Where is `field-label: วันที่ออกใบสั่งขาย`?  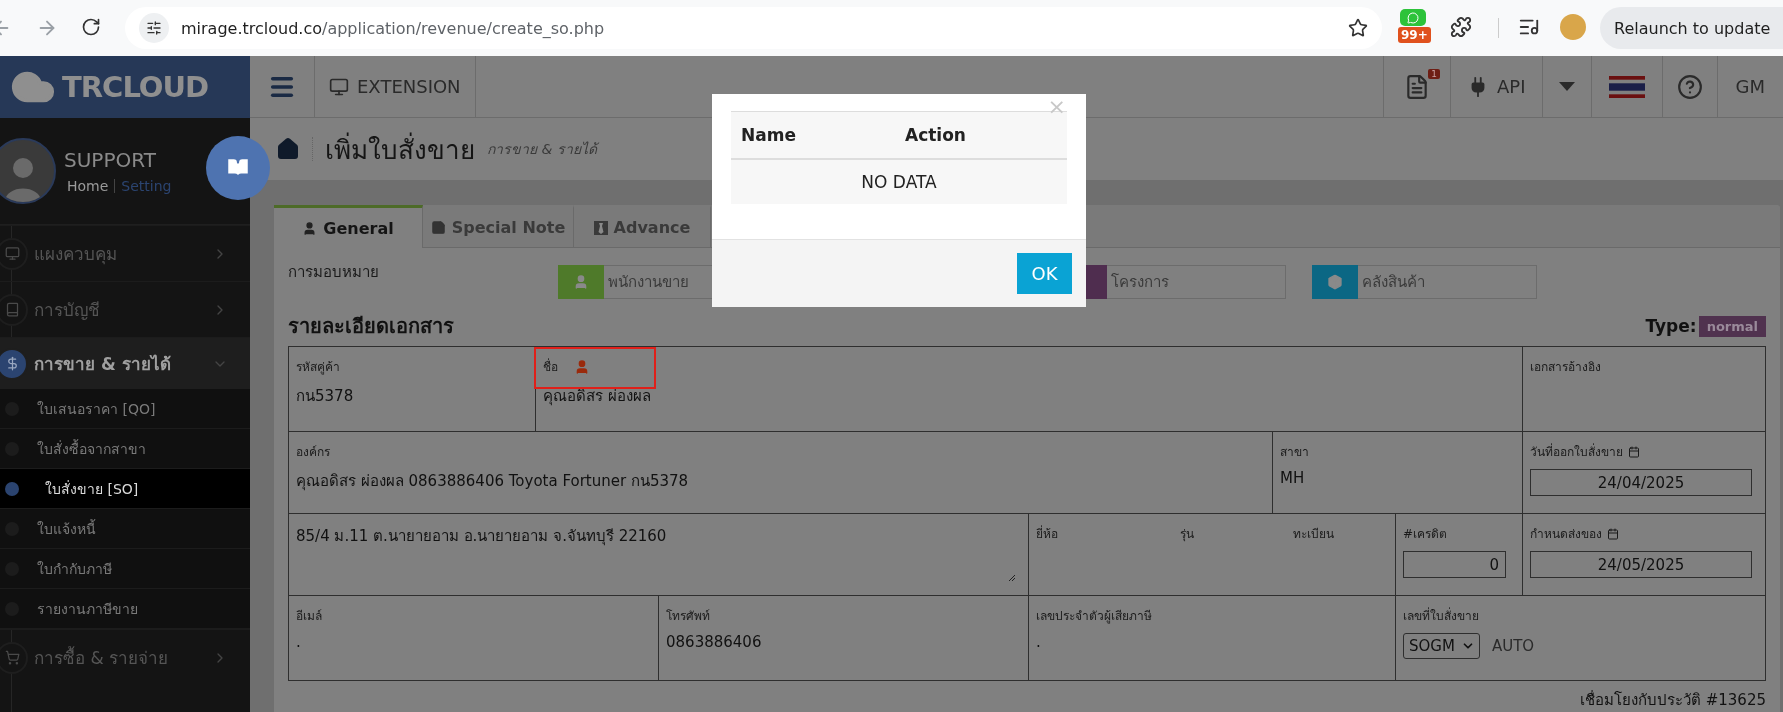 field-label: วันที่ออกใบสั่งขาย is located at coordinates (1585, 451).